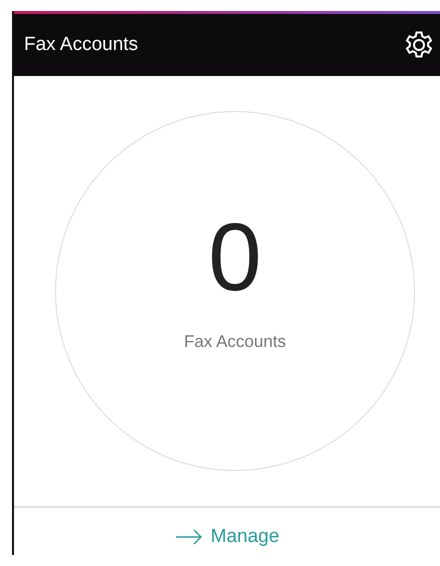  What do you see at coordinates (227, 537) in the screenshot?
I see `manage-link: Manage` at bounding box center [227, 537].